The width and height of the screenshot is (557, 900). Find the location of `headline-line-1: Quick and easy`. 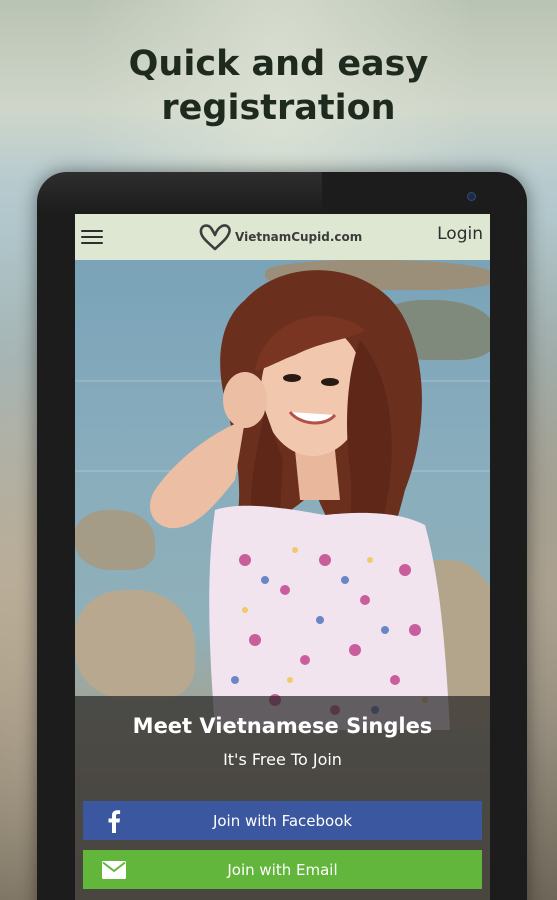

headline-line-1: Quick and easy is located at coordinates (278, 64).